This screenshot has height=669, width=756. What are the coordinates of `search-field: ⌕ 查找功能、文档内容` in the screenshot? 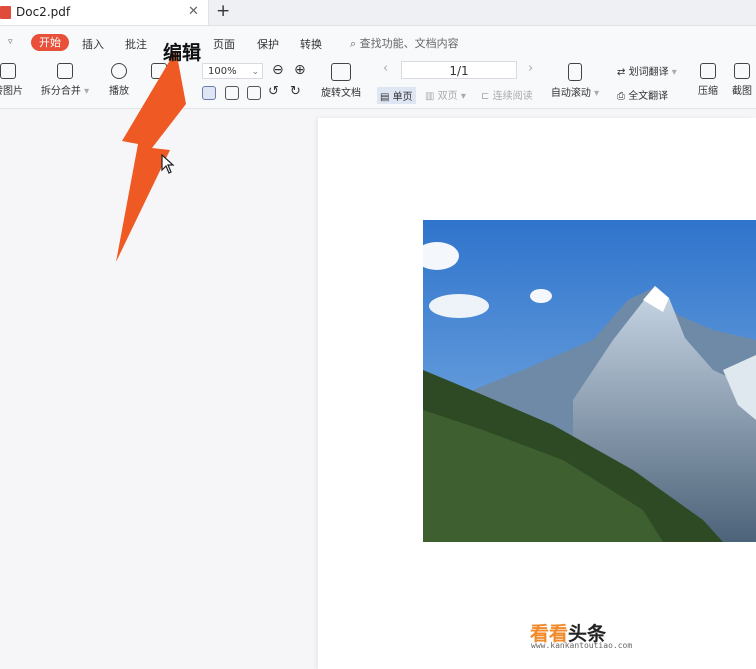 It's located at (404, 43).